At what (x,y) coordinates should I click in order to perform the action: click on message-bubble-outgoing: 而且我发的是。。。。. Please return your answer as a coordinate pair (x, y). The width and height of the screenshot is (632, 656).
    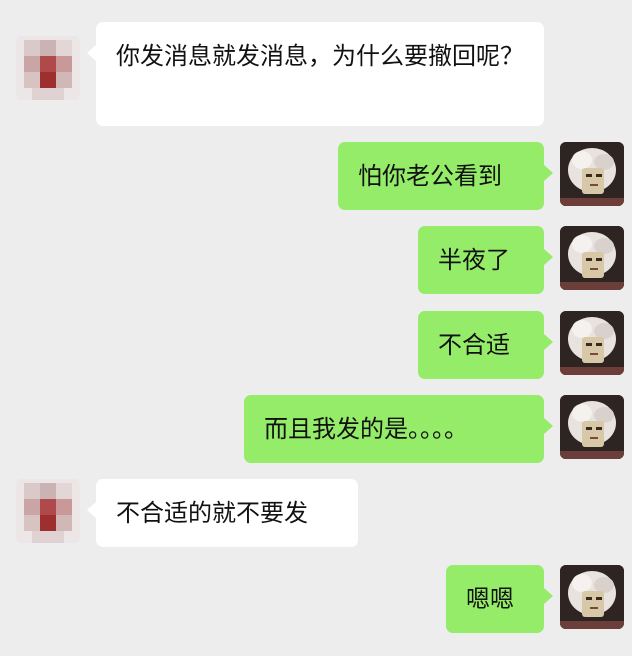
    Looking at the image, I should click on (398, 429).